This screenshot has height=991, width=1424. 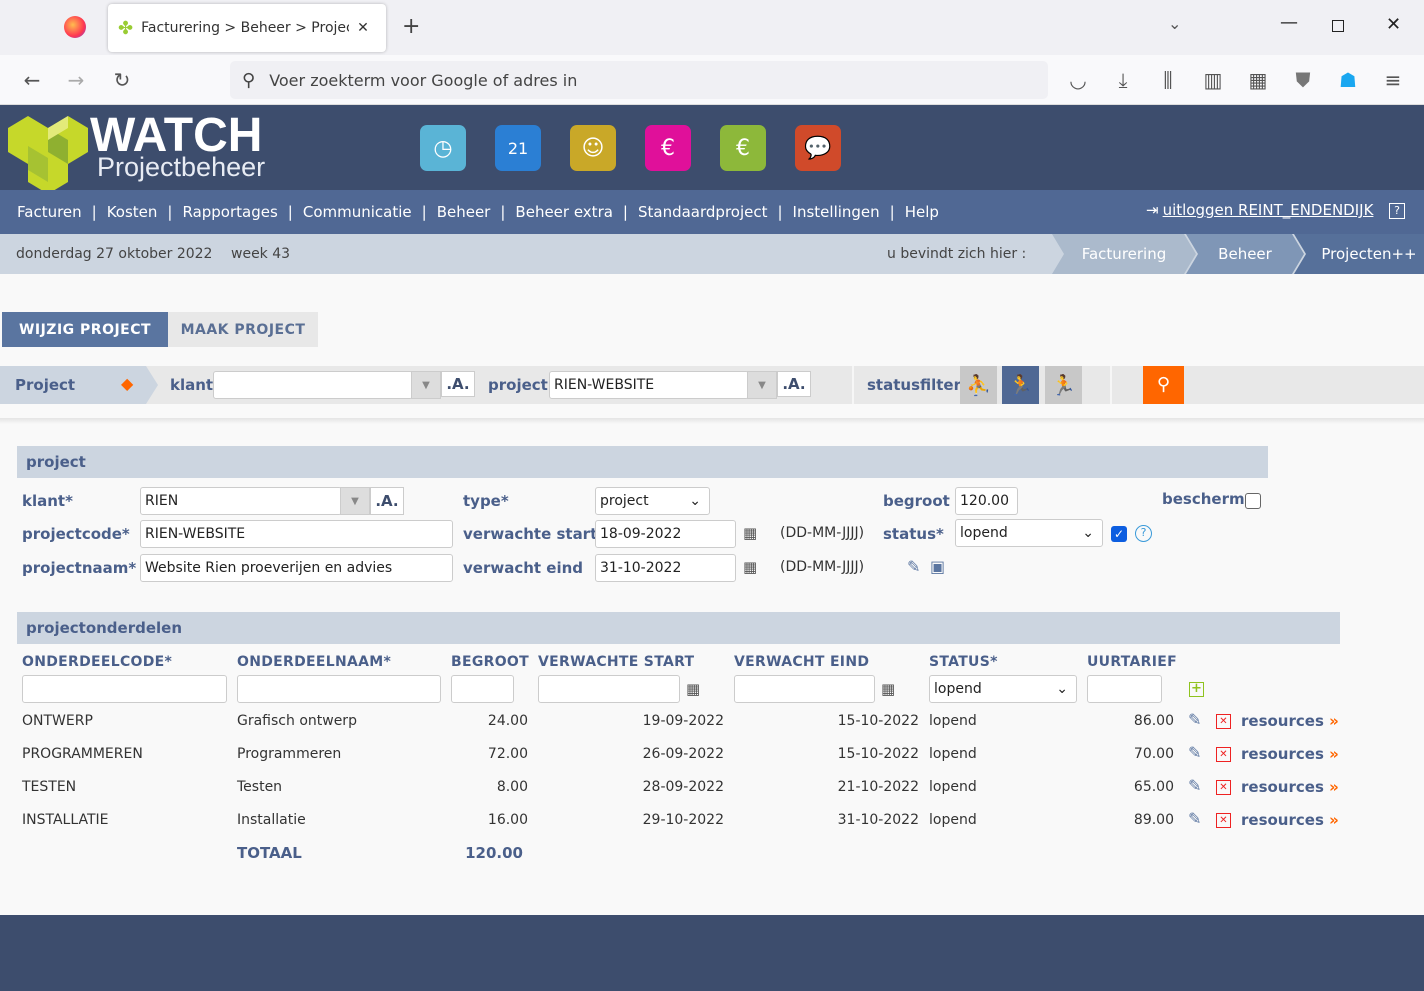 What do you see at coordinates (1029, 533) in the screenshot?
I see `status-select: lopend ⌄` at bounding box center [1029, 533].